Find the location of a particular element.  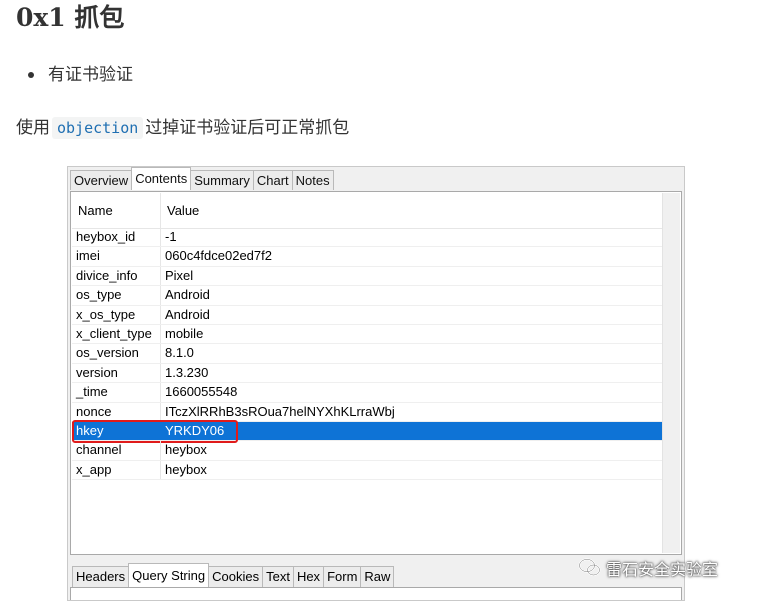

param-name: _time is located at coordinates (116, 392).